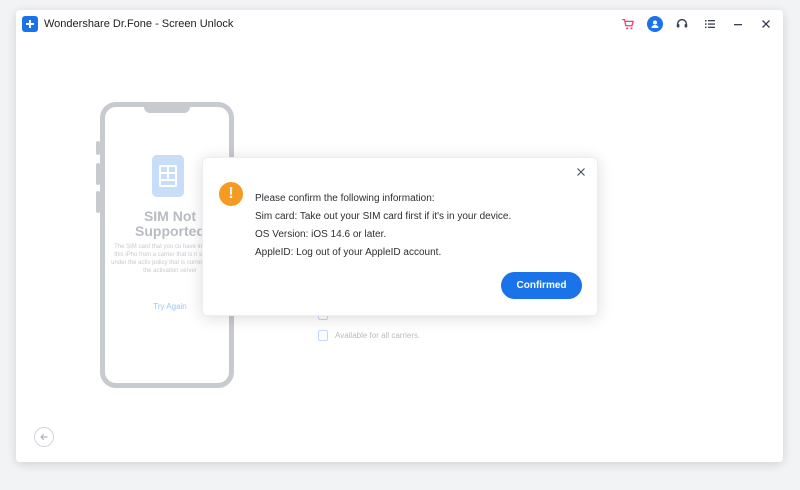  What do you see at coordinates (628, 24) in the screenshot?
I see `cart-icon` at bounding box center [628, 24].